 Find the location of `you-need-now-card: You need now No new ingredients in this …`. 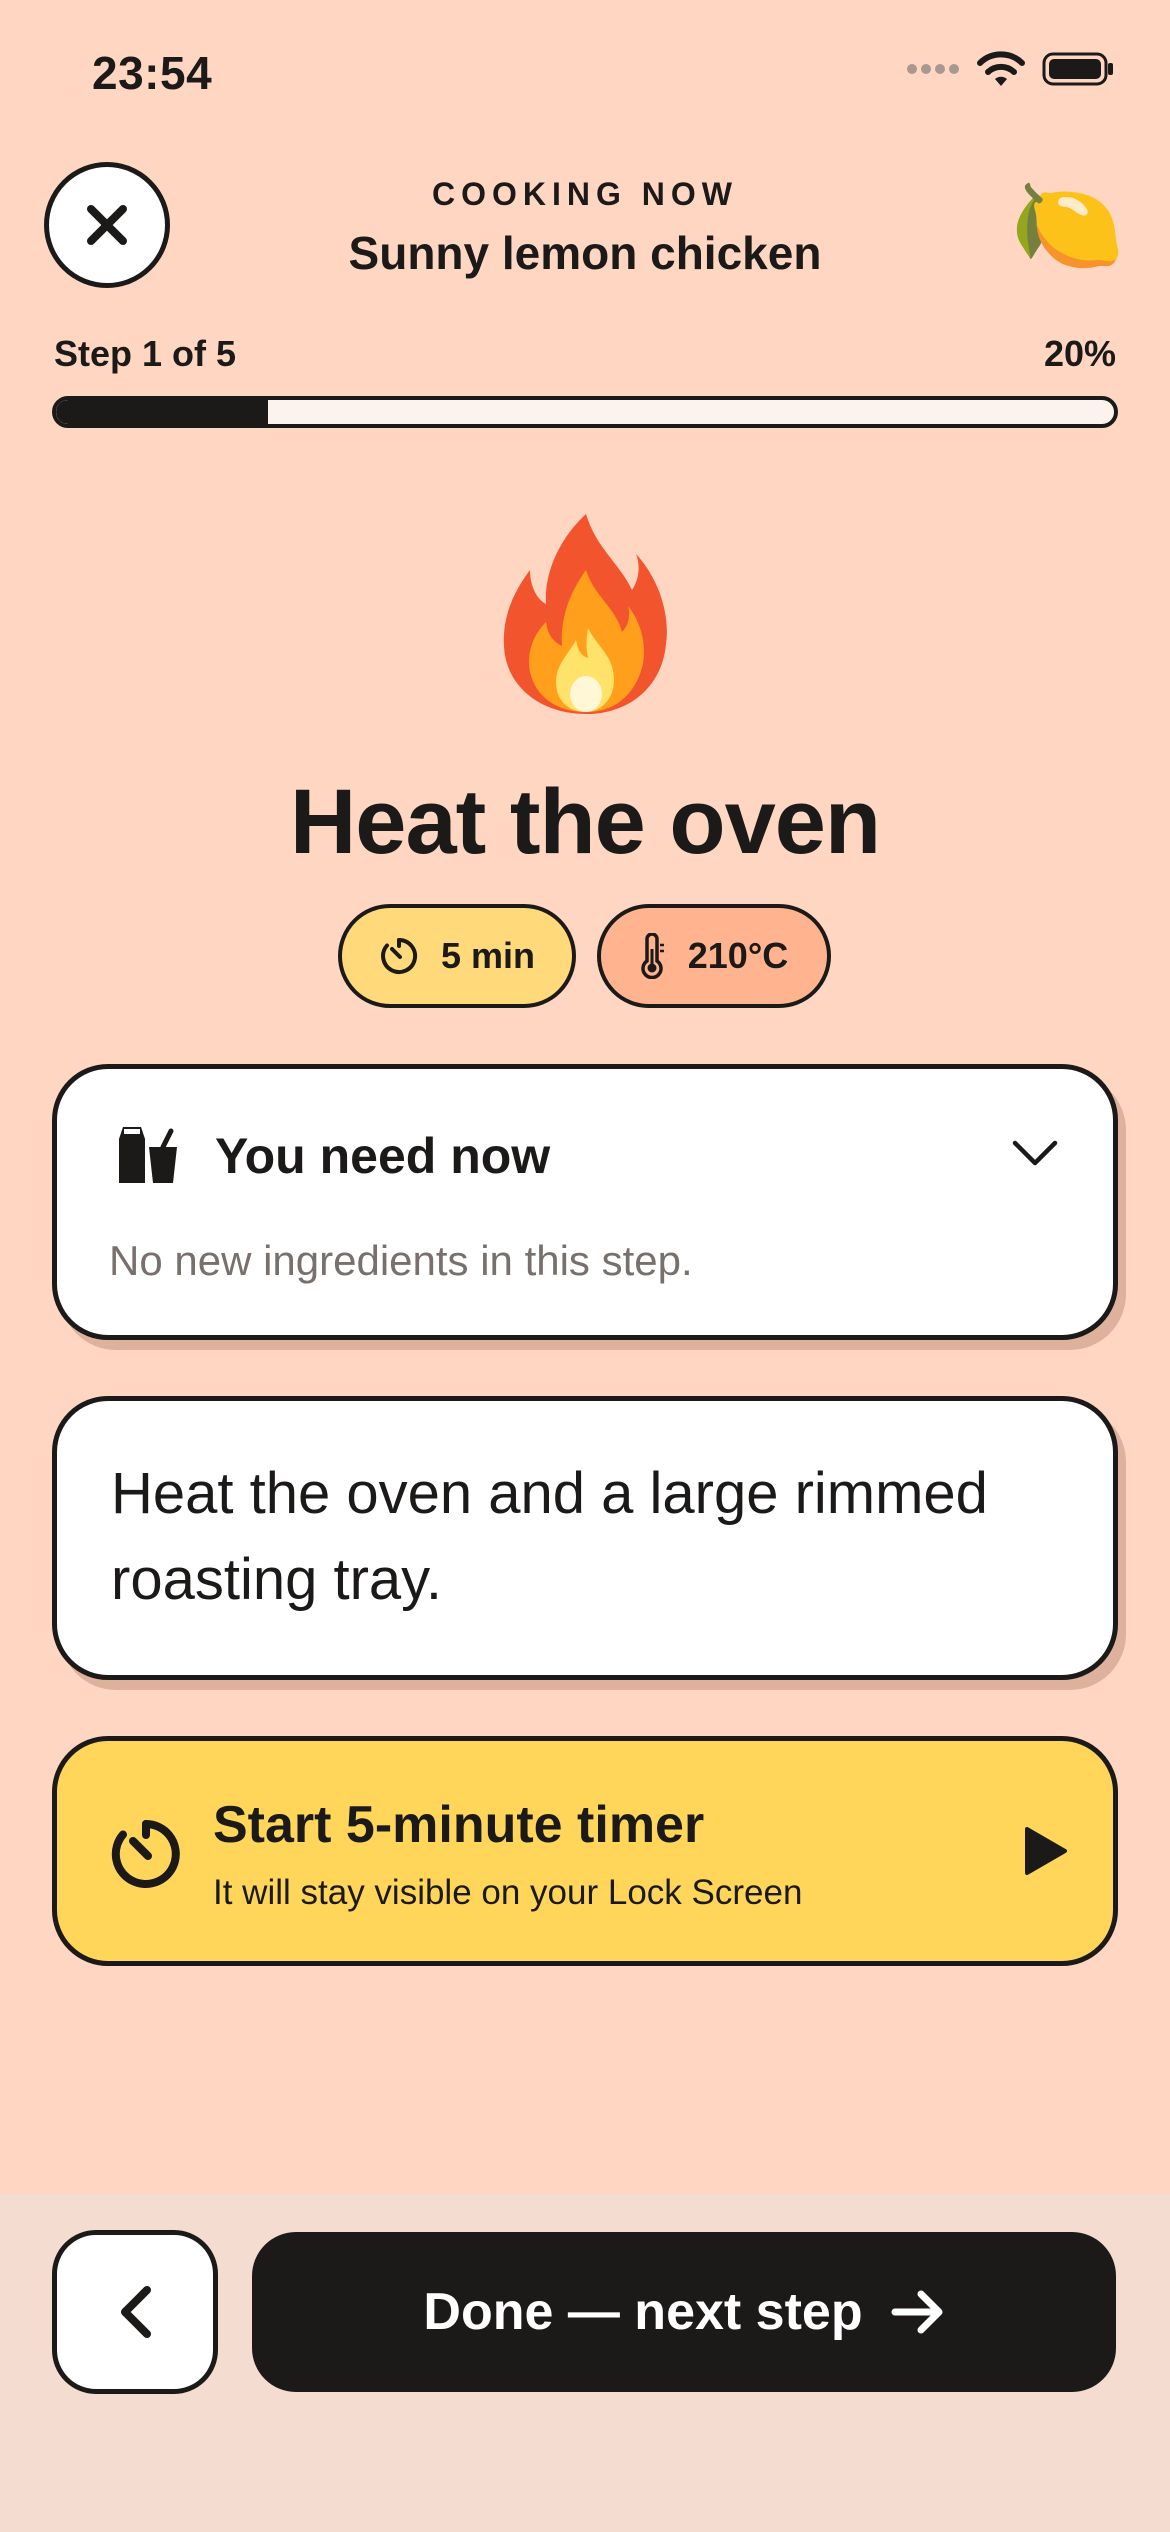

you-need-now-card: You need now No new ingredients in this … is located at coordinates (585, 1202).